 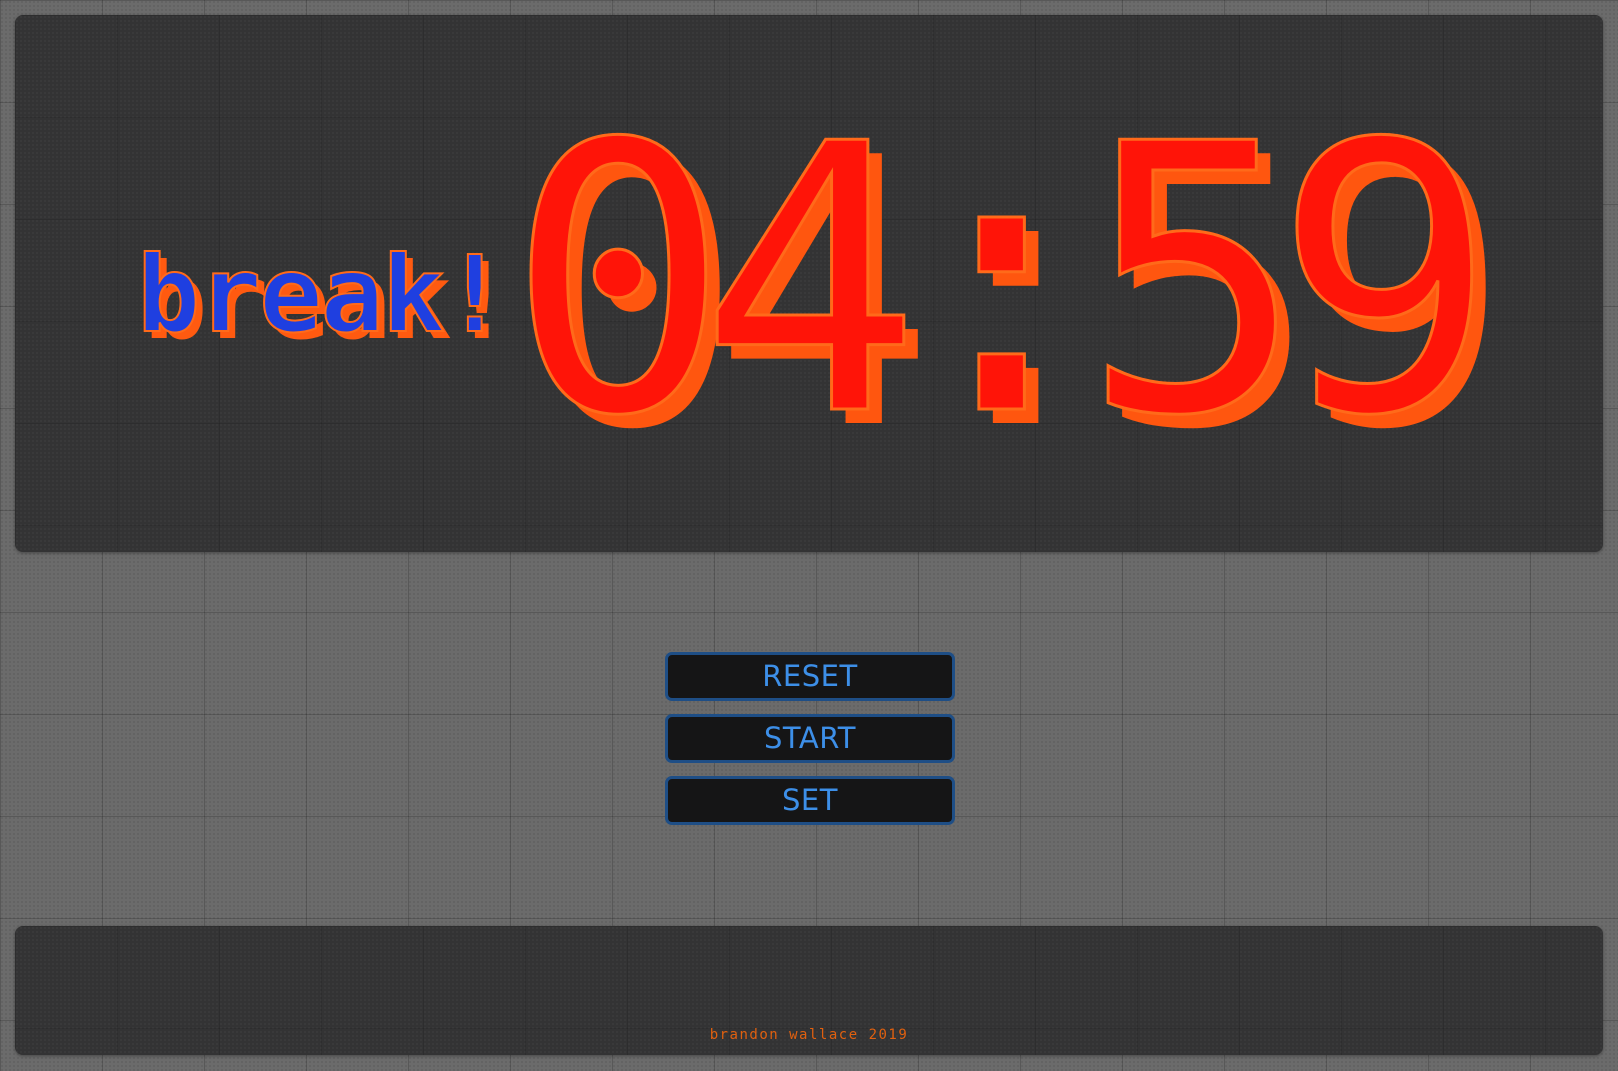 I want to click on reset-button: RESET, so click(x=810, y=676).